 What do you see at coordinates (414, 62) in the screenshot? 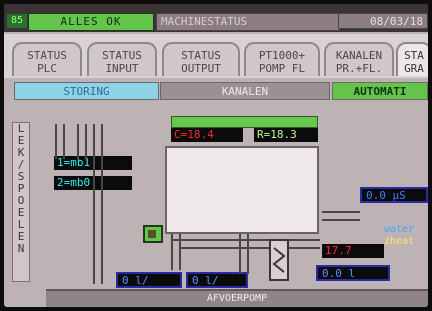
I see `tab-label: STA GRA` at bounding box center [414, 62].